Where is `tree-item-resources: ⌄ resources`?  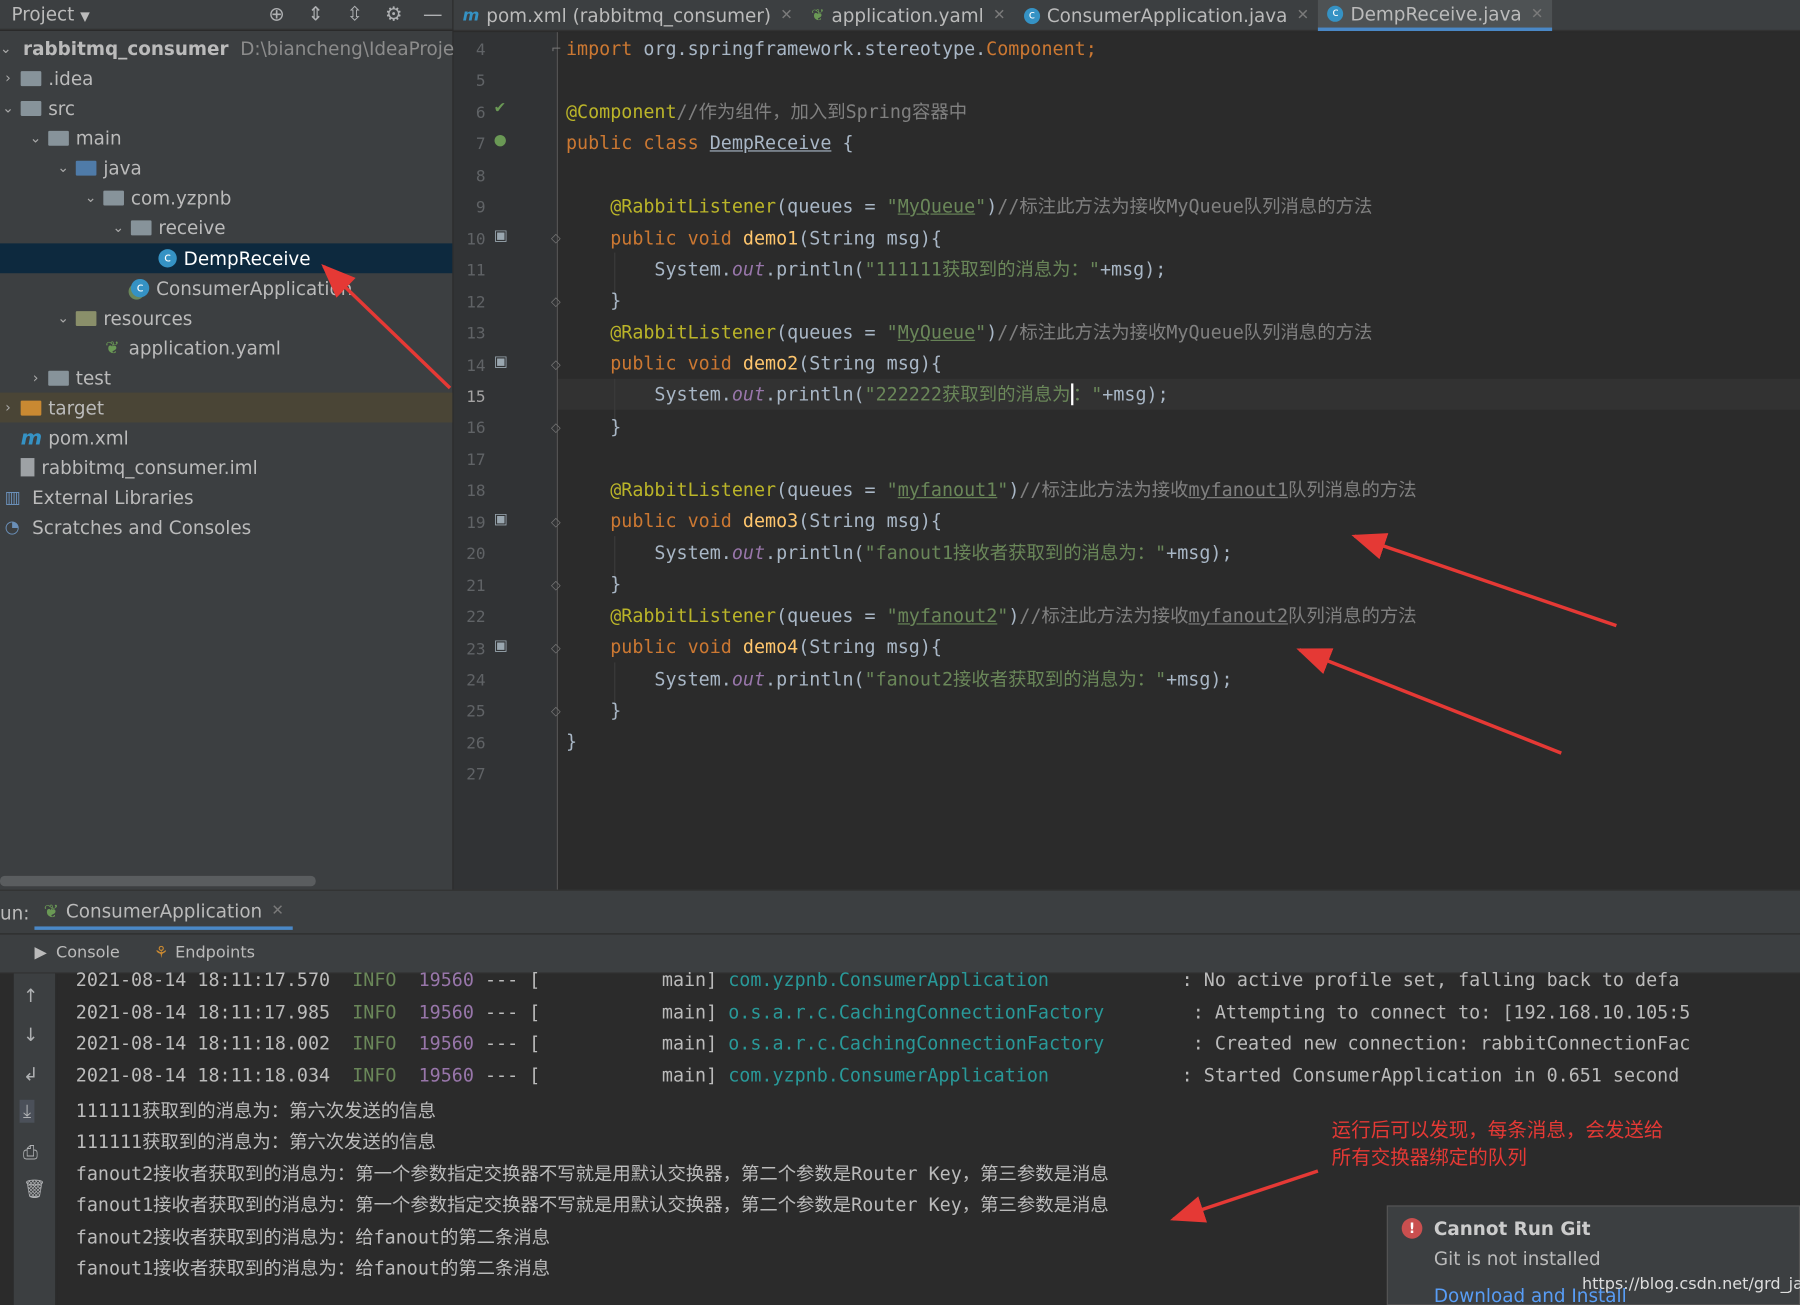
tree-item-resources: ⌄ resources is located at coordinates (226, 318).